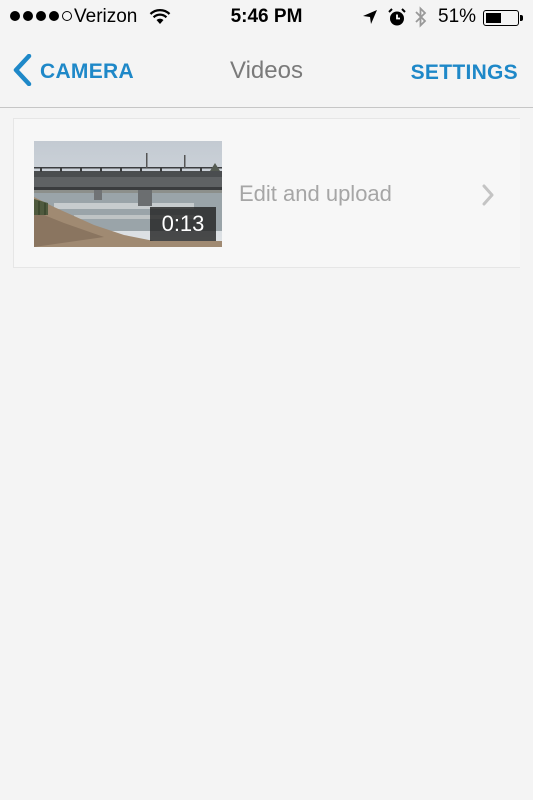  I want to click on battery-fill, so click(493, 18).